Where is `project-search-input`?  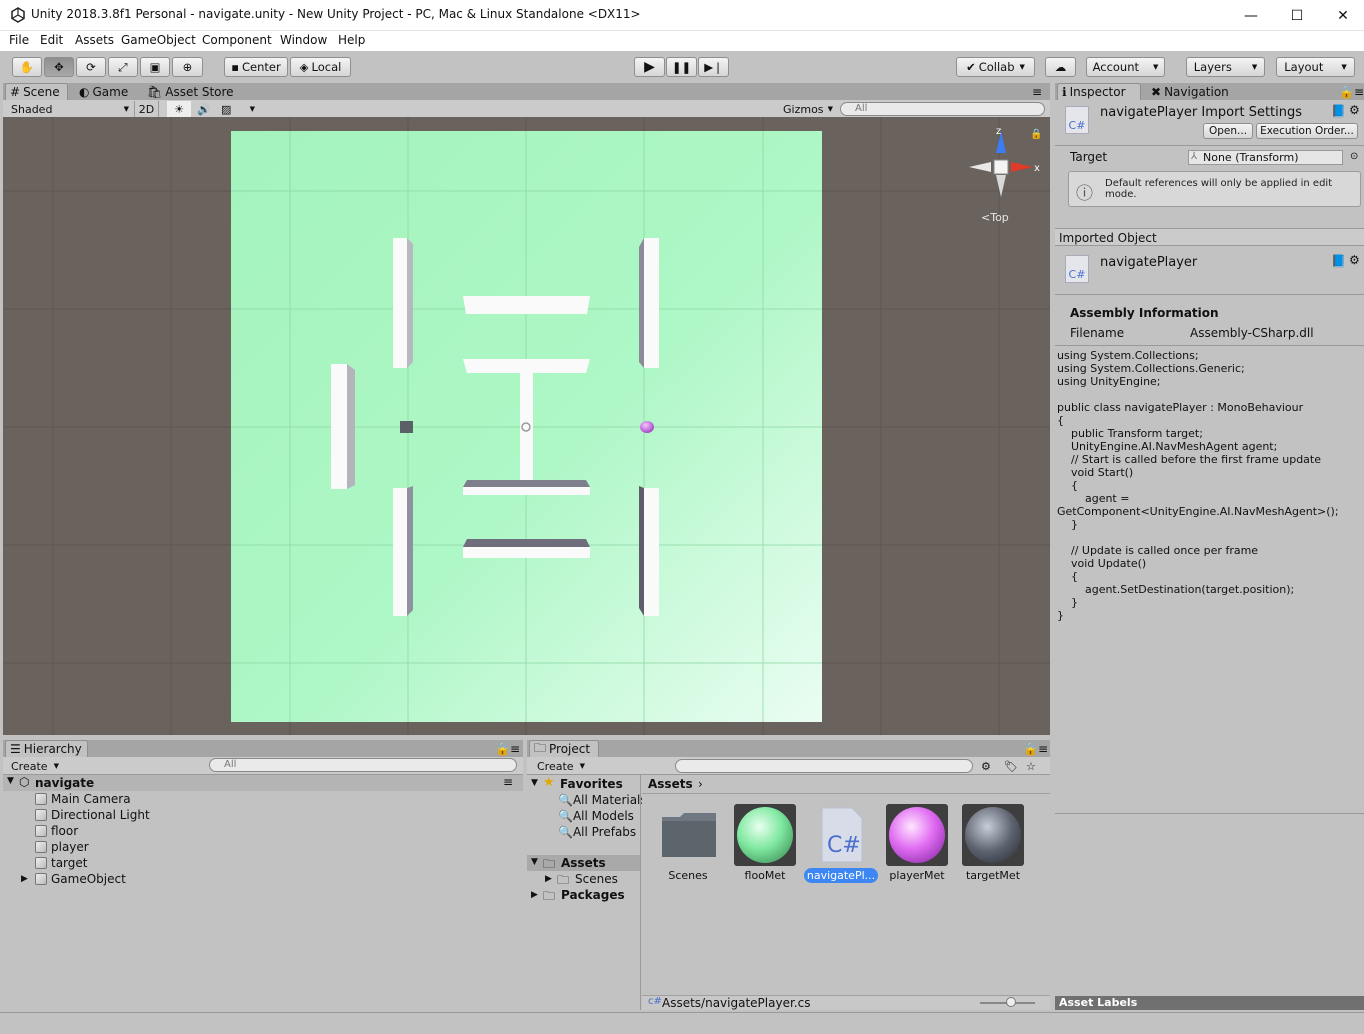
project-search-input is located at coordinates (824, 766).